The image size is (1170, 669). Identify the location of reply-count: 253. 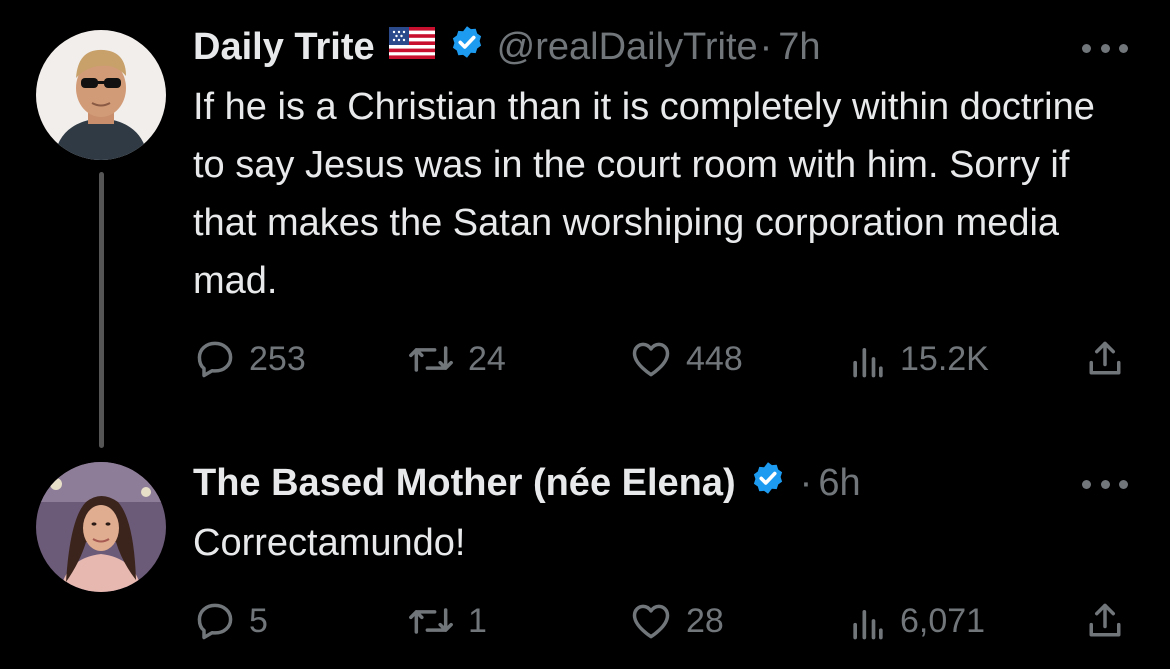
(277, 358).